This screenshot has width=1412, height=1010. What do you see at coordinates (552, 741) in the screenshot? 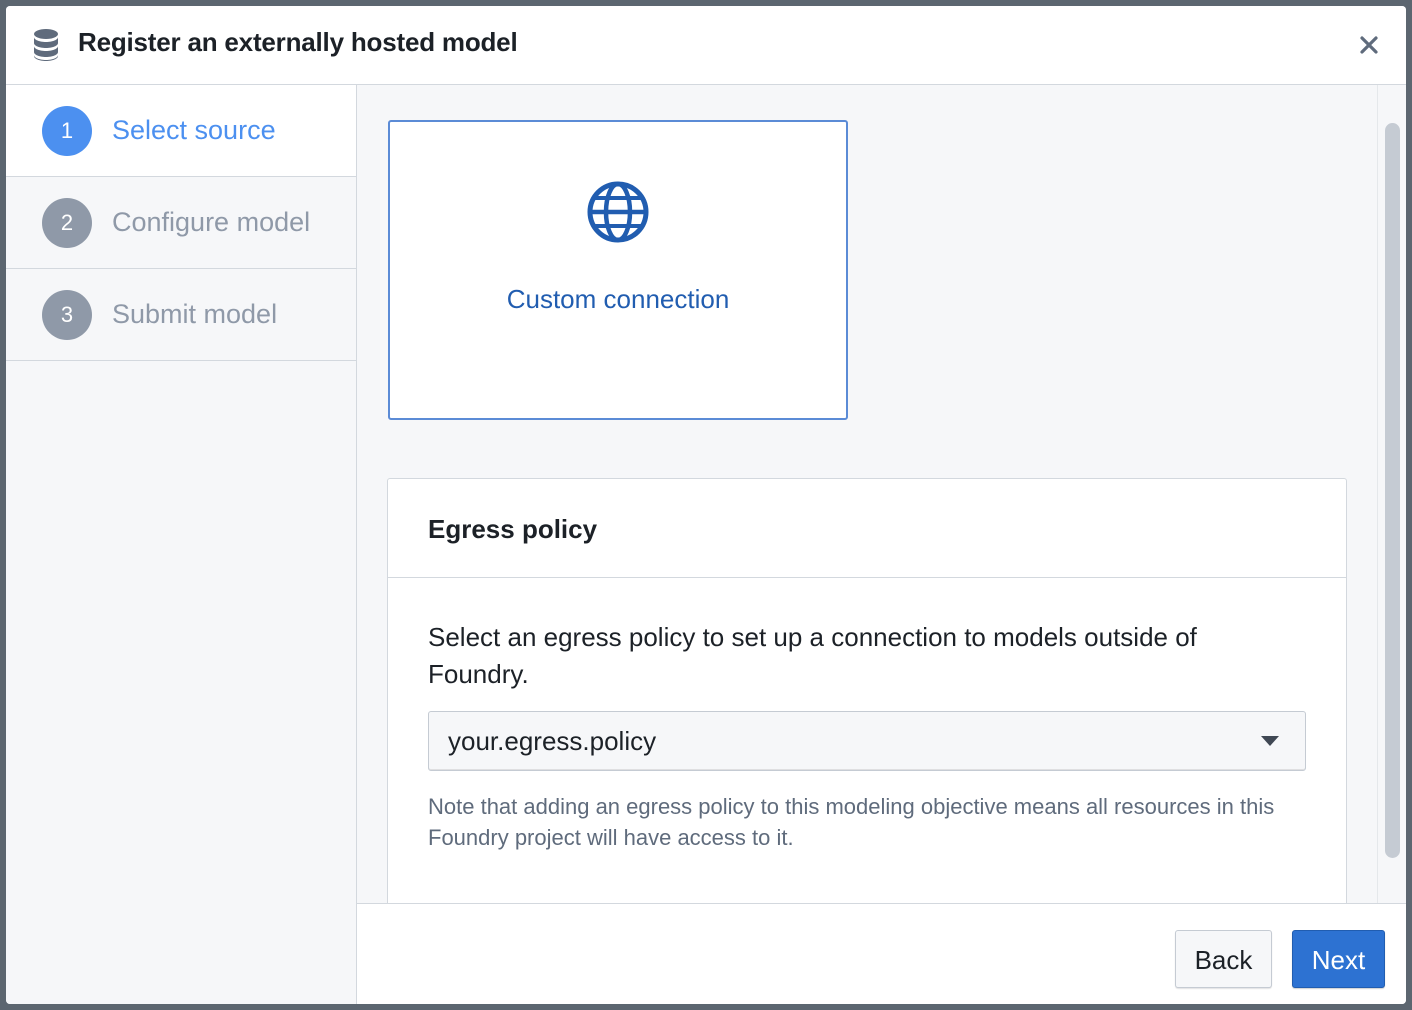
I see `egress-policy-value: your.egress.policy` at bounding box center [552, 741].